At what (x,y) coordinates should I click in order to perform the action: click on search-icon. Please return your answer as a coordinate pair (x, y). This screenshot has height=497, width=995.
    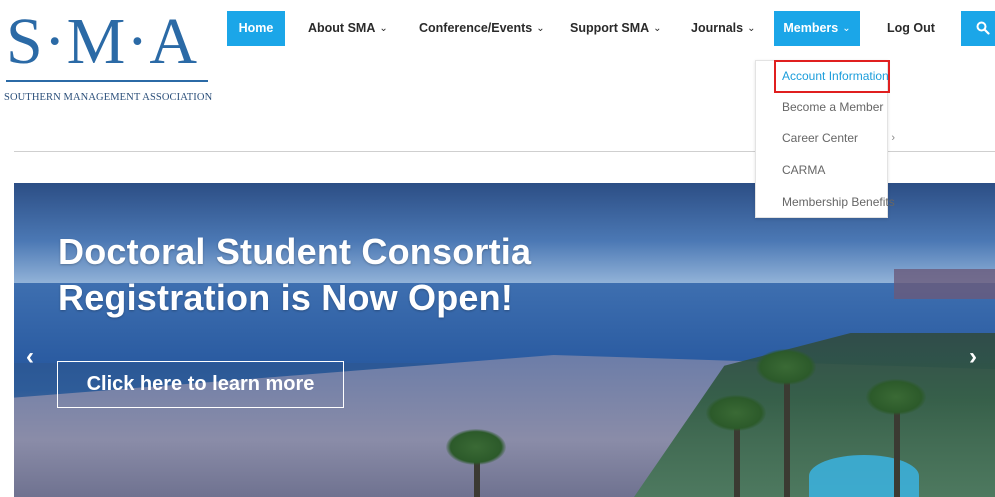
    Looking at the image, I should click on (983, 28).